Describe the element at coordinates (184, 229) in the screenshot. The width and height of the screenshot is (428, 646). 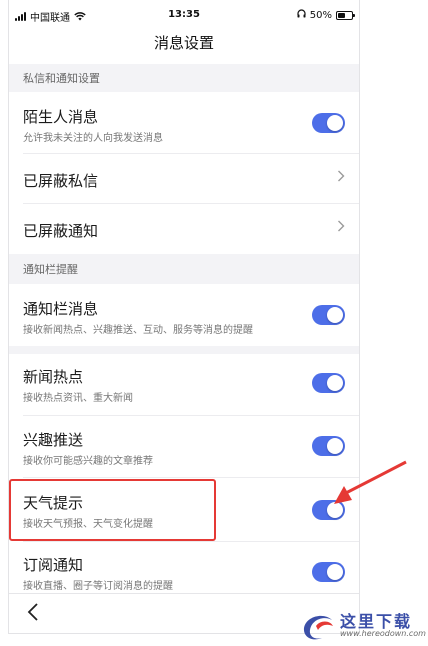
I see `row-blocked-notice: 已屏蔽通知` at that location.